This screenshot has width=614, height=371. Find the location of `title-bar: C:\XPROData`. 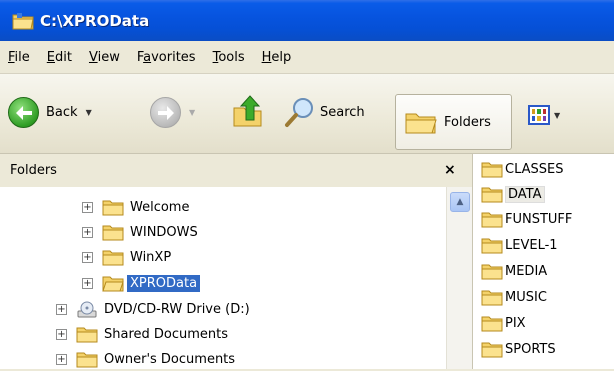

title-bar: C:\XPROData is located at coordinates (307, 20).